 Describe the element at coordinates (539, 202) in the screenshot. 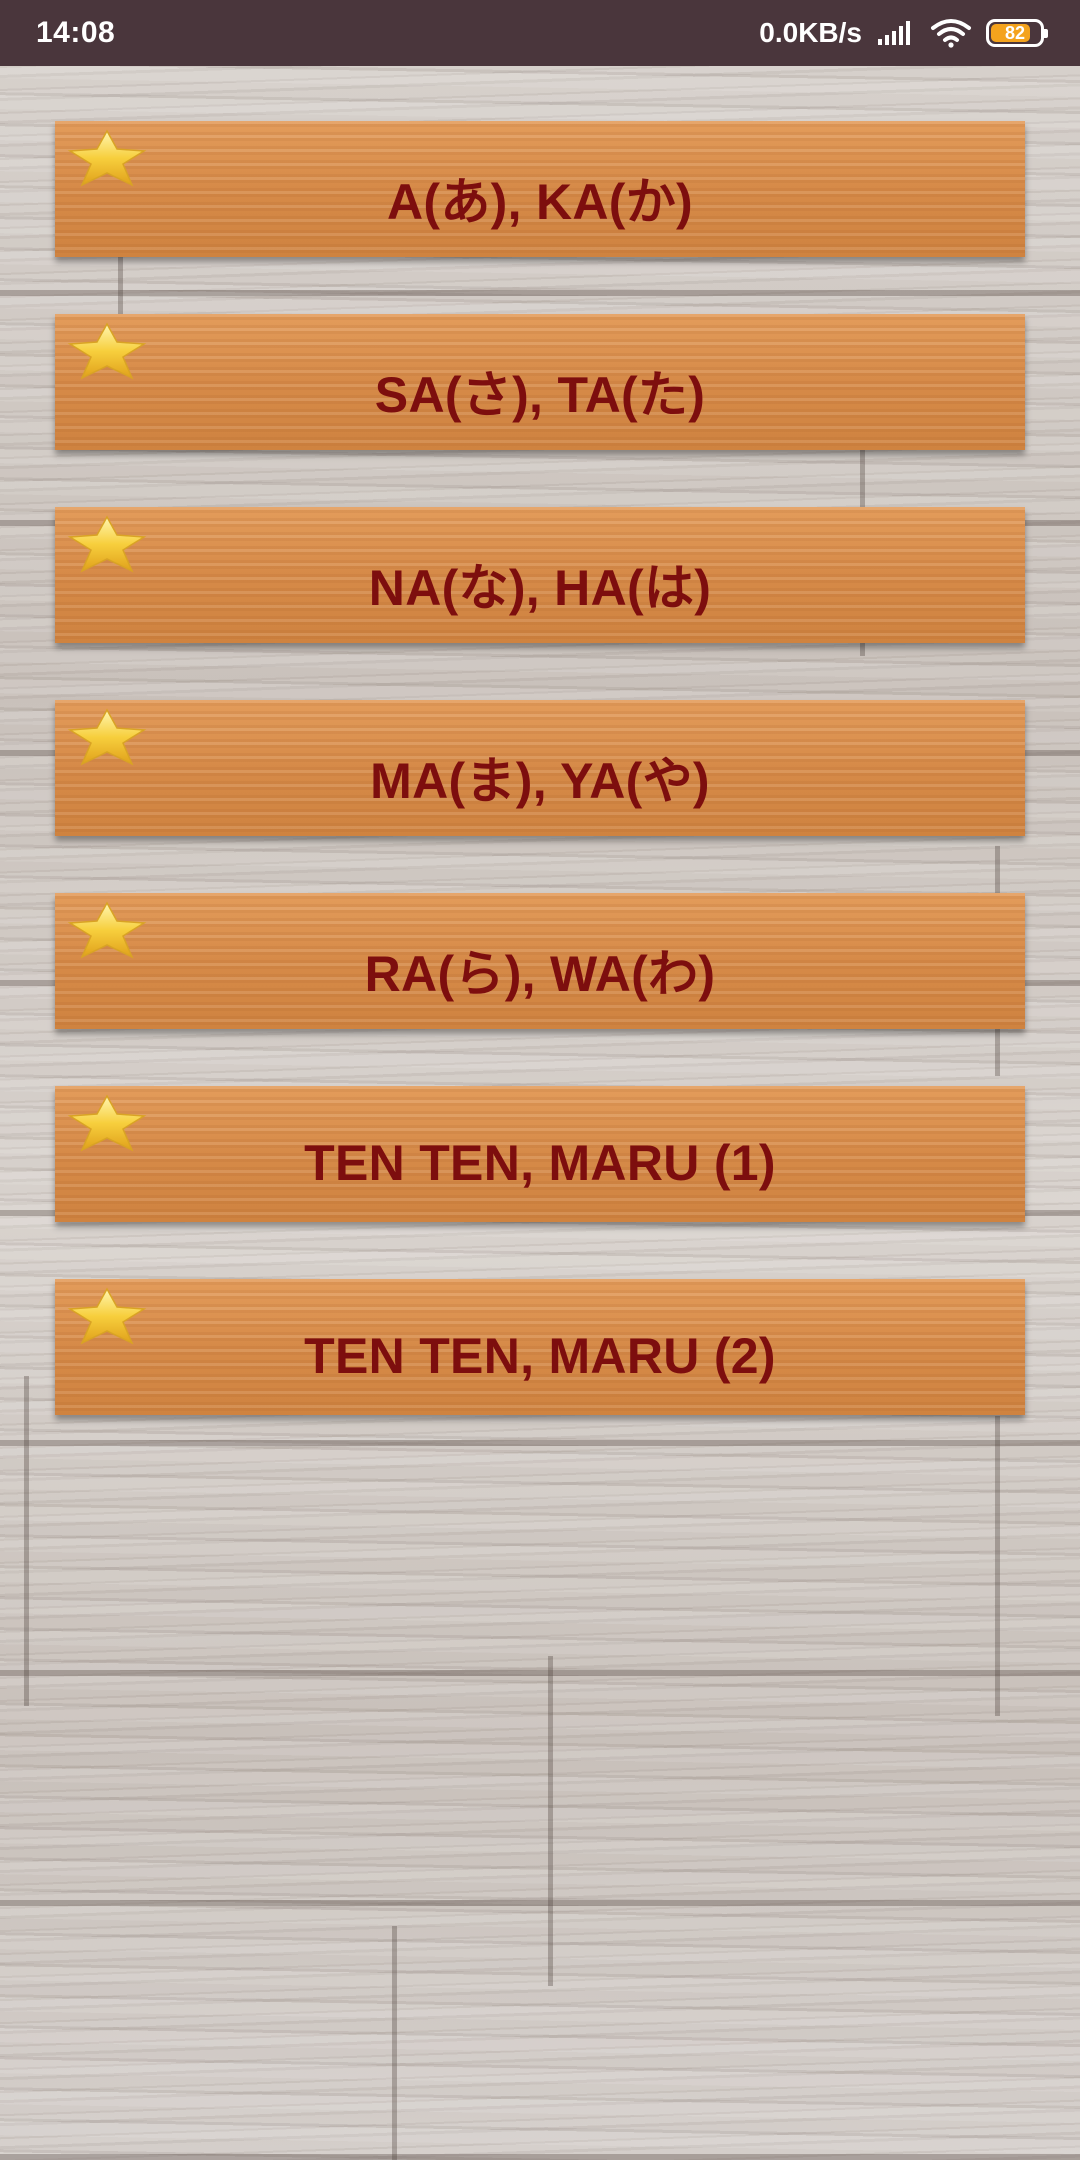

I see `menu-item-label: A(あ), KA(か)` at that location.